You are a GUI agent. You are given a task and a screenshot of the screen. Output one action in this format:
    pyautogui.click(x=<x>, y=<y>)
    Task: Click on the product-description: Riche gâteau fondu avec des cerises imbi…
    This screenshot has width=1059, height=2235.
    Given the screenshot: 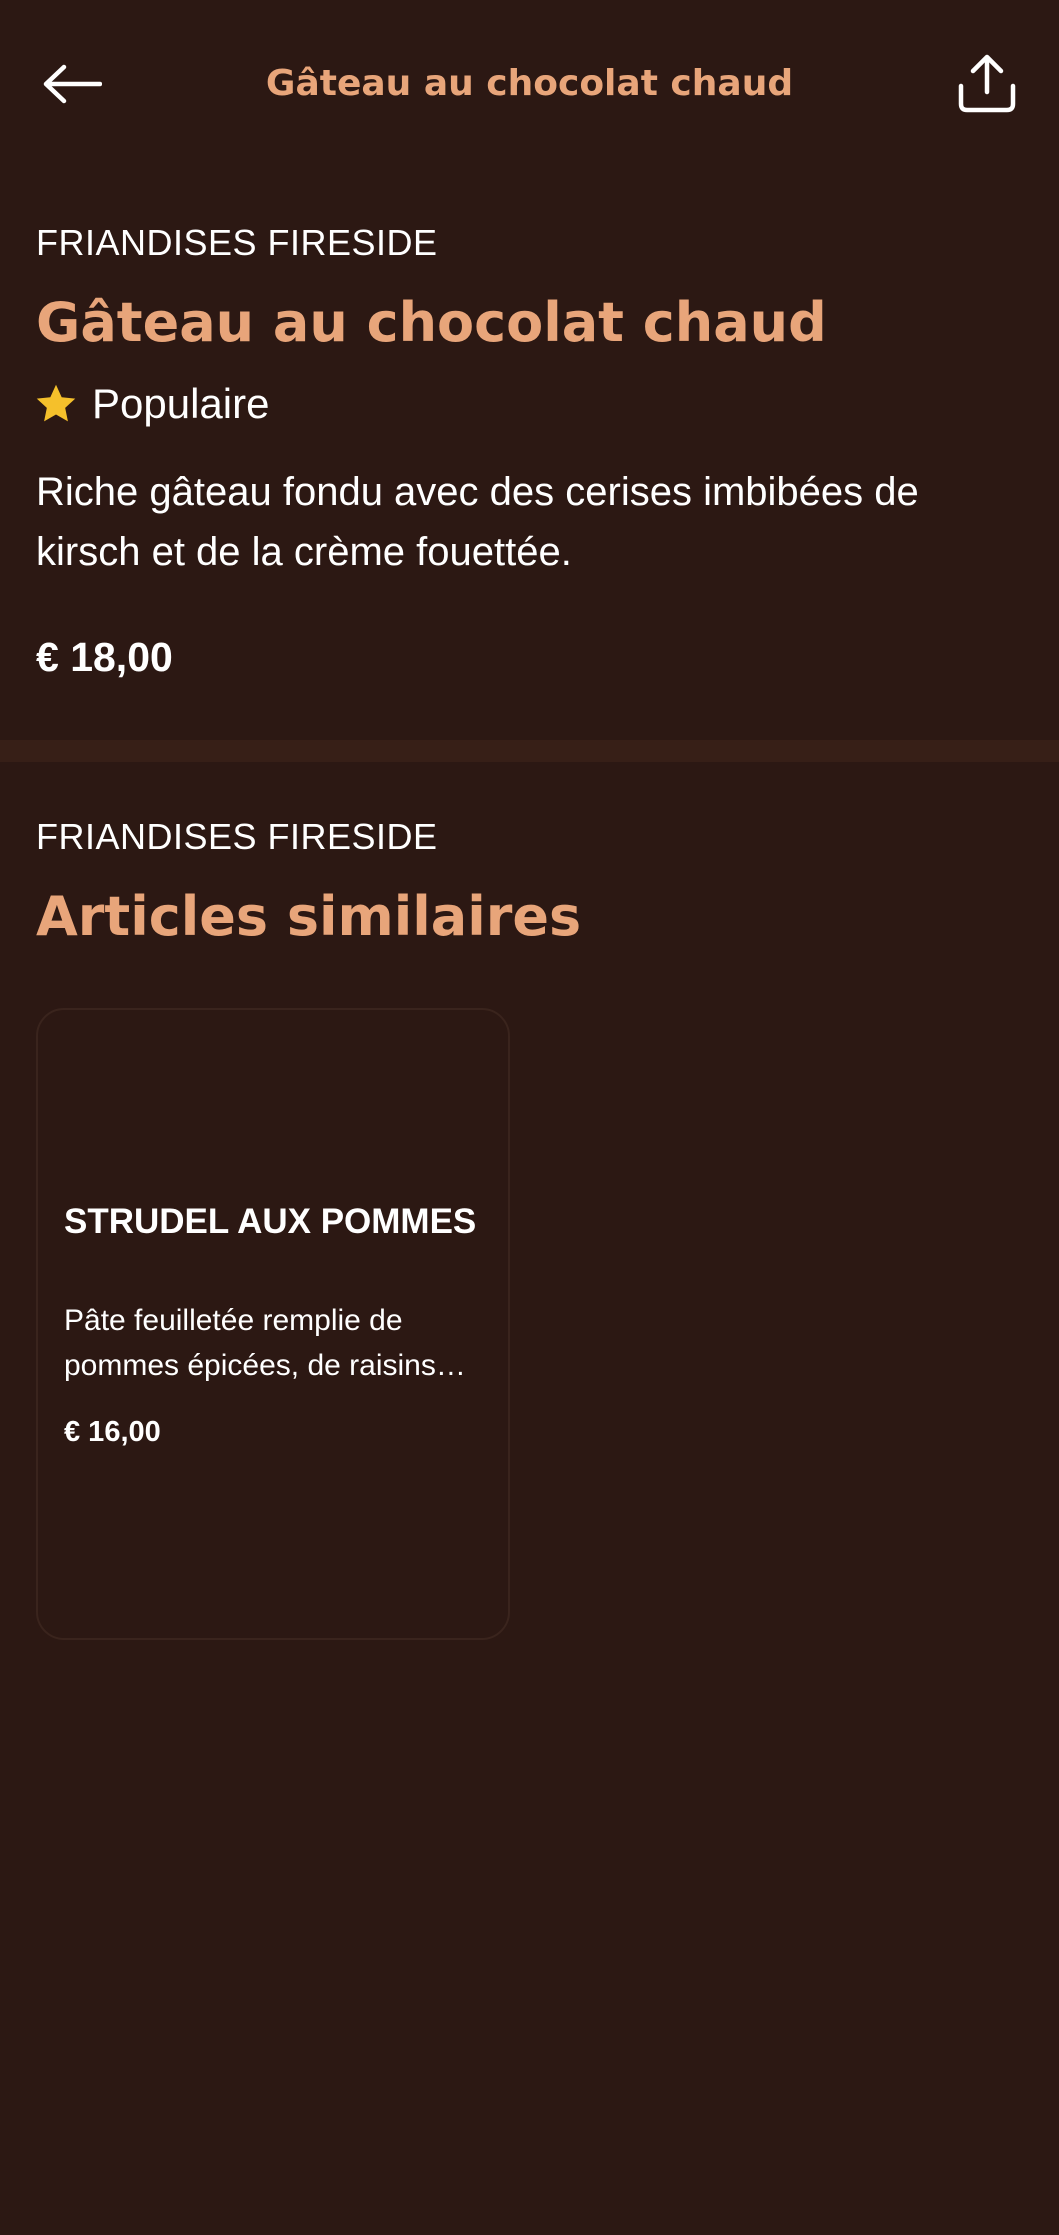 What is the action you would take?
    pyautogui.click(x=477, y=522)
    